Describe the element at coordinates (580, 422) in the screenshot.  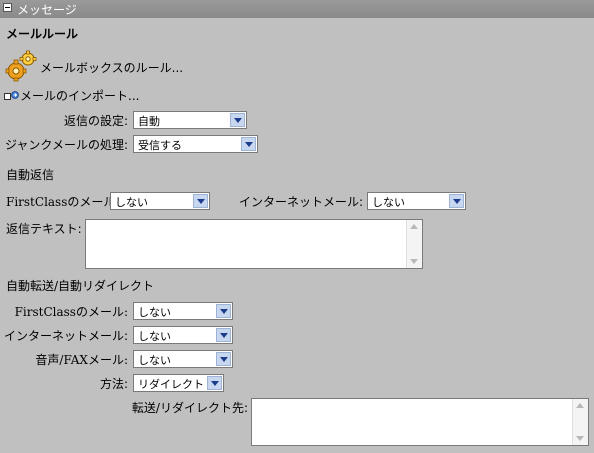
I see `destination-scrollbar` at that location.